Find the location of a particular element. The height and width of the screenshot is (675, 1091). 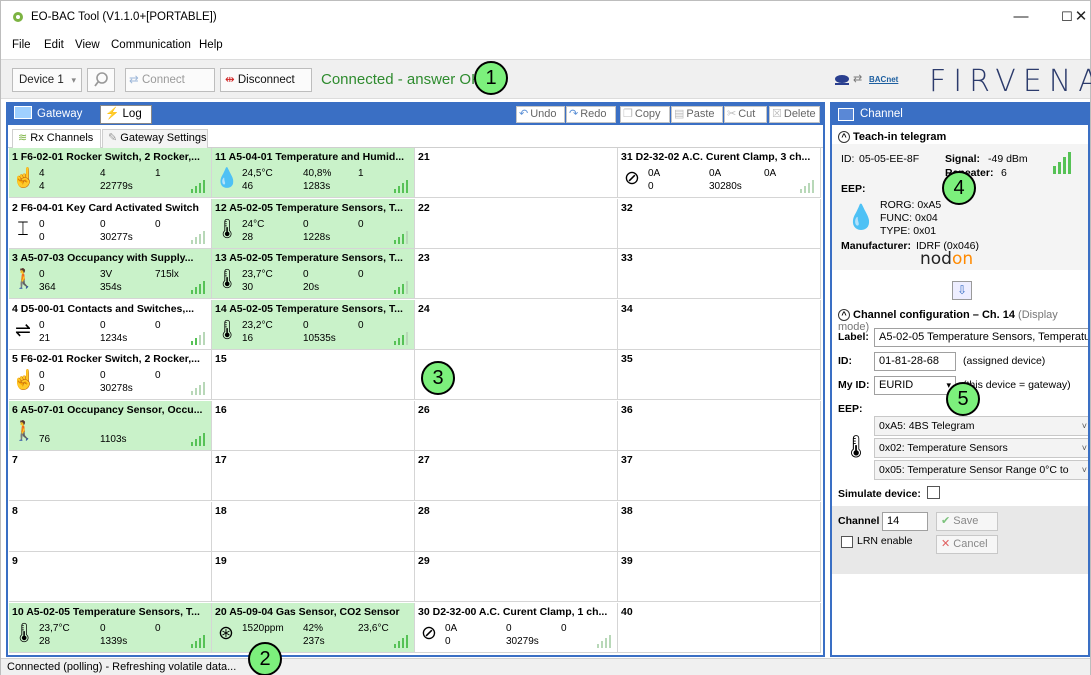

menu-help: Help is located at coordinates (211, 45).